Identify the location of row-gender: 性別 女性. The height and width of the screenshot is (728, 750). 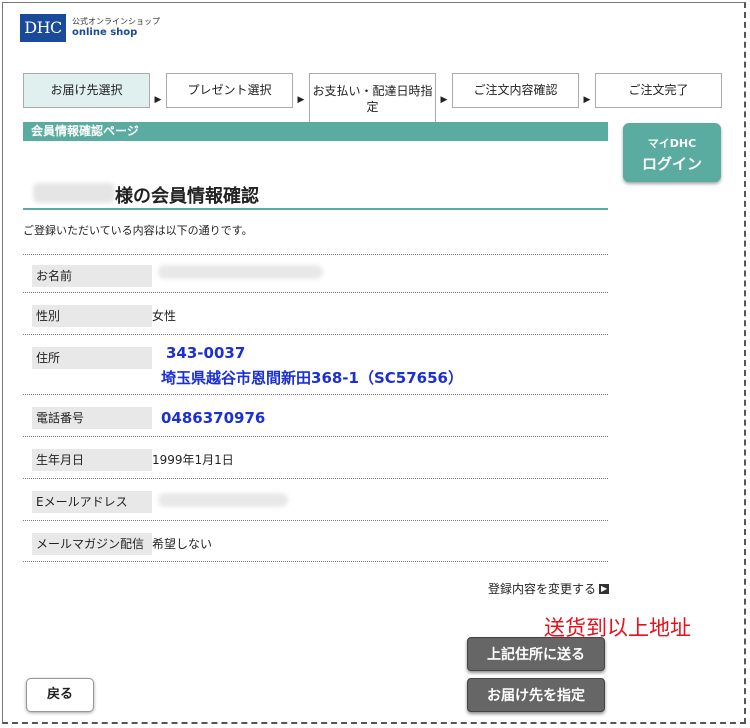
(315, 313).